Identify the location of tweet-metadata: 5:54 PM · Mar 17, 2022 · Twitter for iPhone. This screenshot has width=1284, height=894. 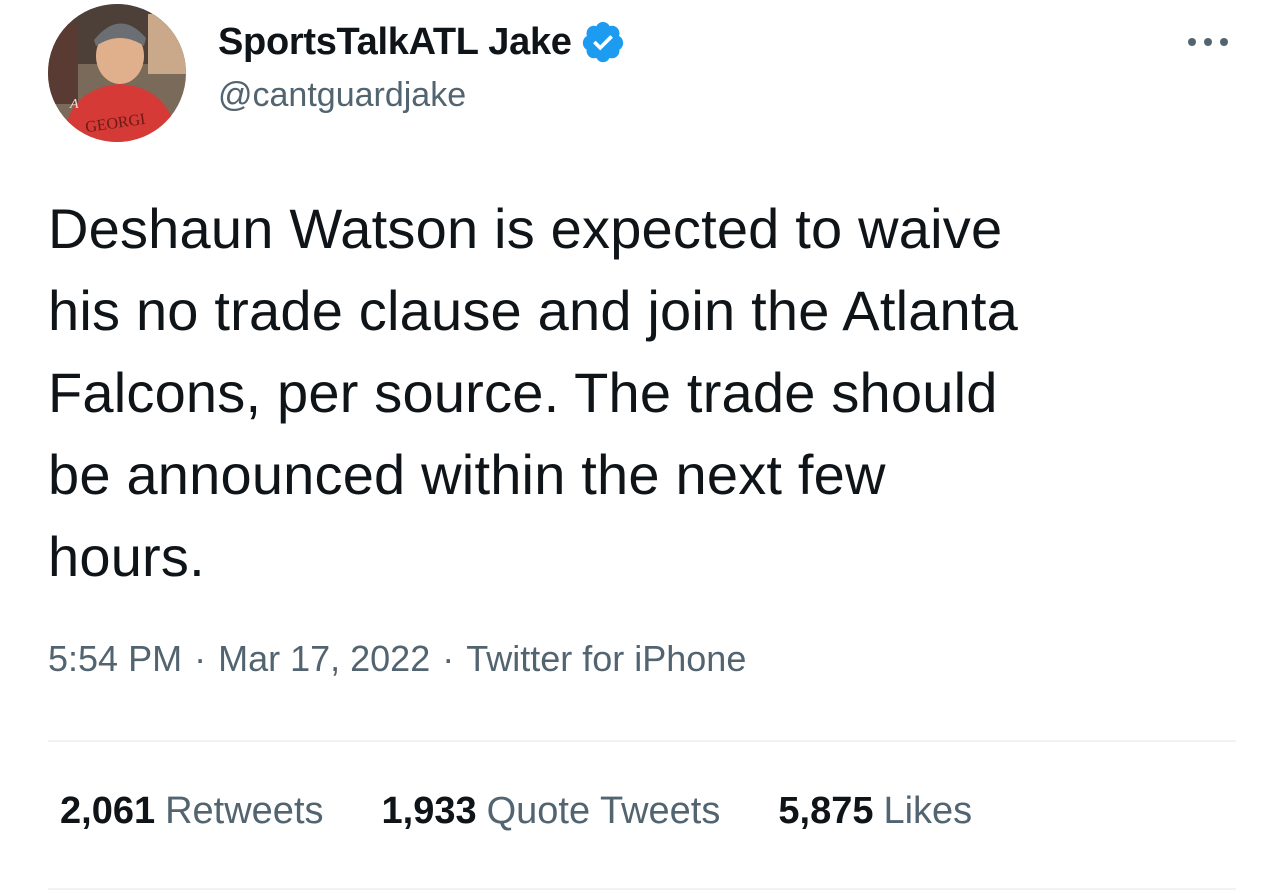
(397, 659).